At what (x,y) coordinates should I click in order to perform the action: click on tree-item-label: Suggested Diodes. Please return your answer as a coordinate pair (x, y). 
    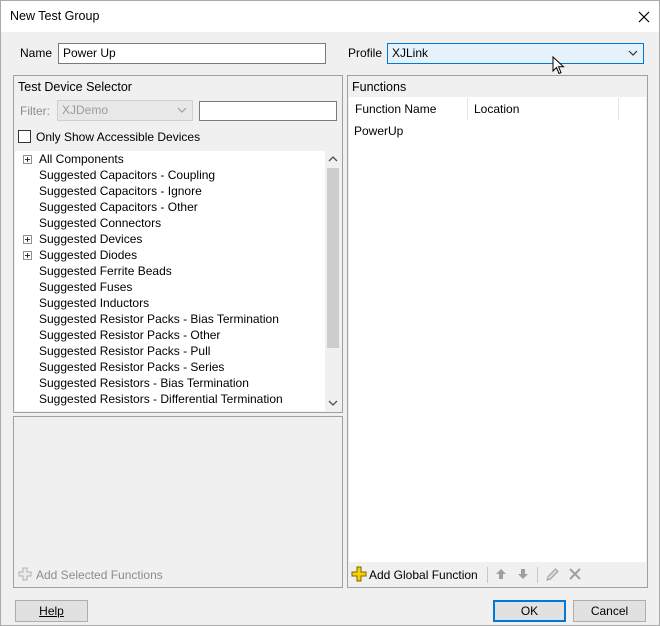
    Looking at the image, I should click on (88, 255).